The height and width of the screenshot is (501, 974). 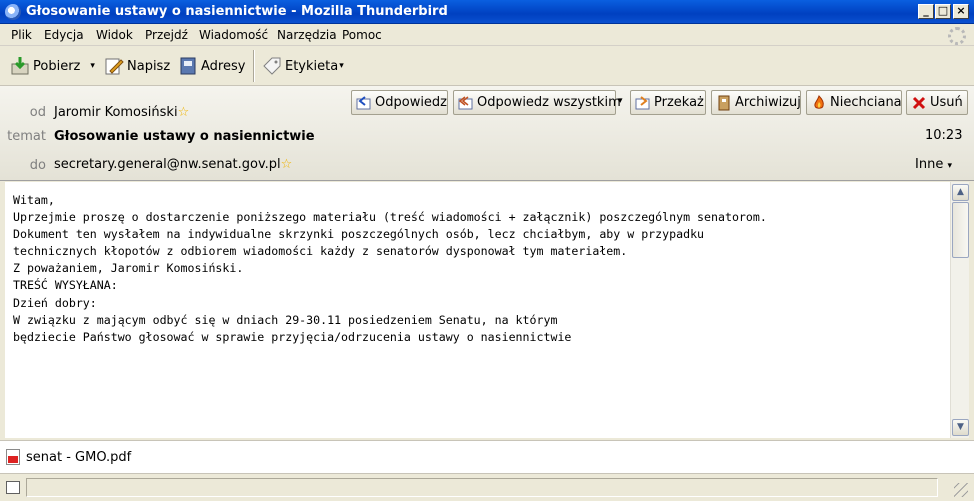 I want to click on to-label: do, so click(x=37, y=165).